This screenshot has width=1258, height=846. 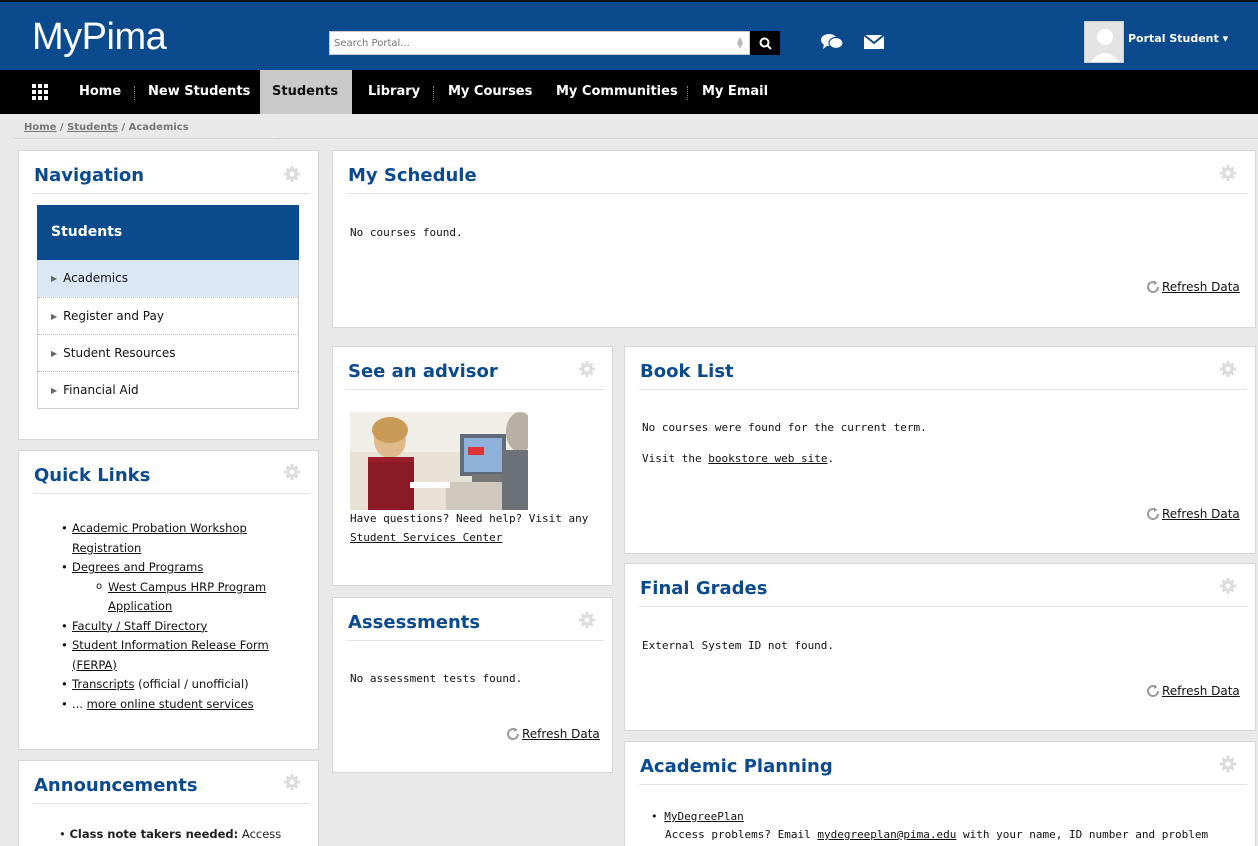 I want to click on student-services-link: Student Services Center, so click(x=426, y=537).